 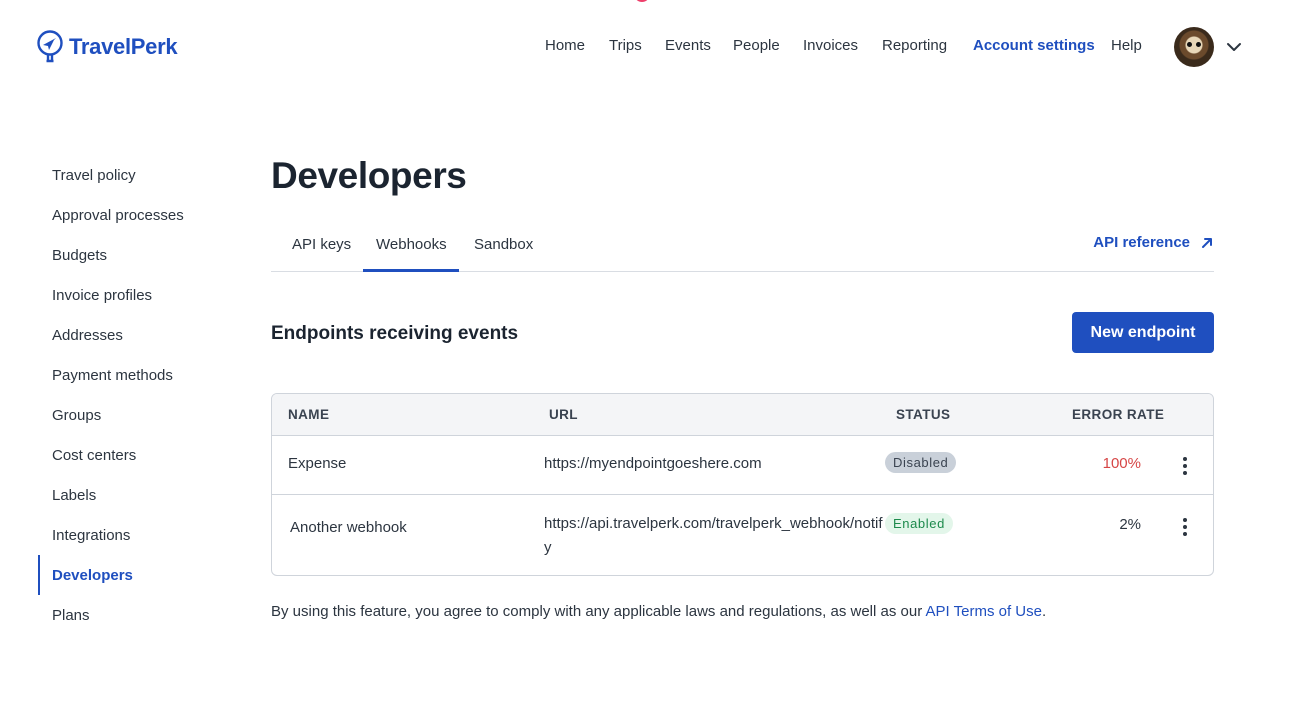 I want to click on error-rate: 100%, so click(x=1121, y=463).